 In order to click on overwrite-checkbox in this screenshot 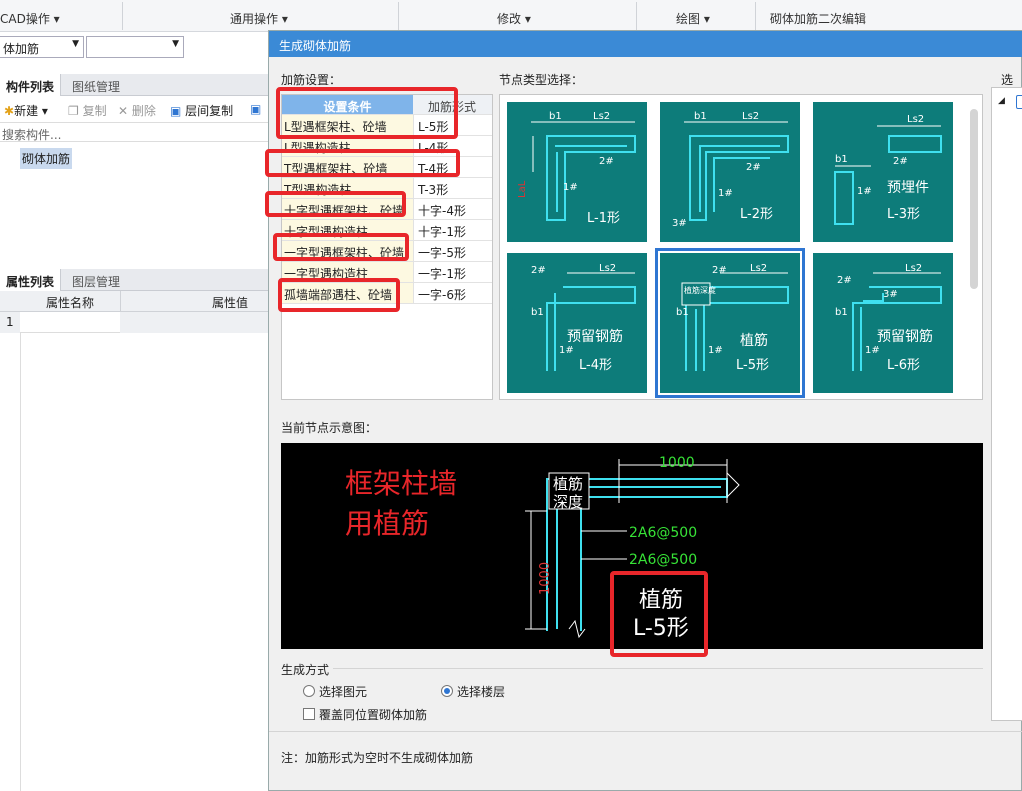, I will do `click(309, 714)`.